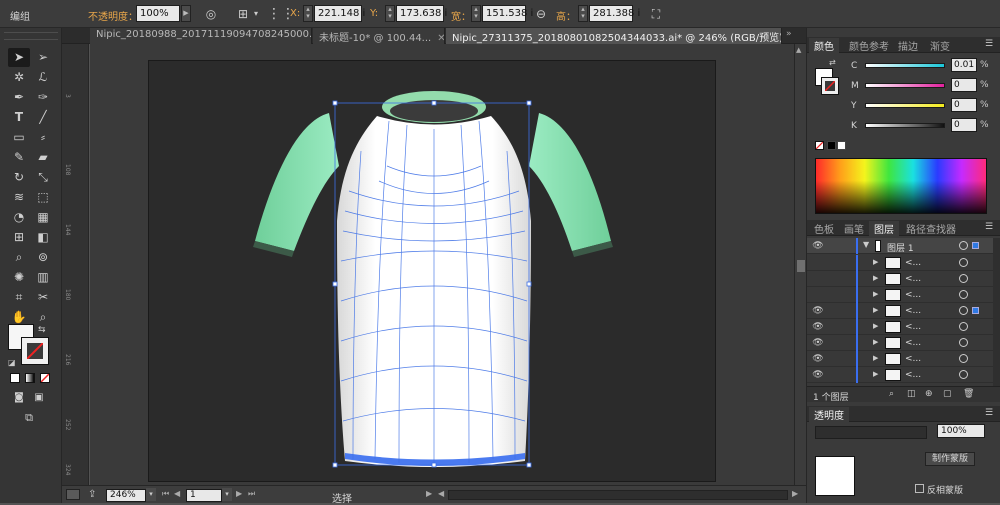  I want to click on selection-indicator-icon, so click(975, 245).